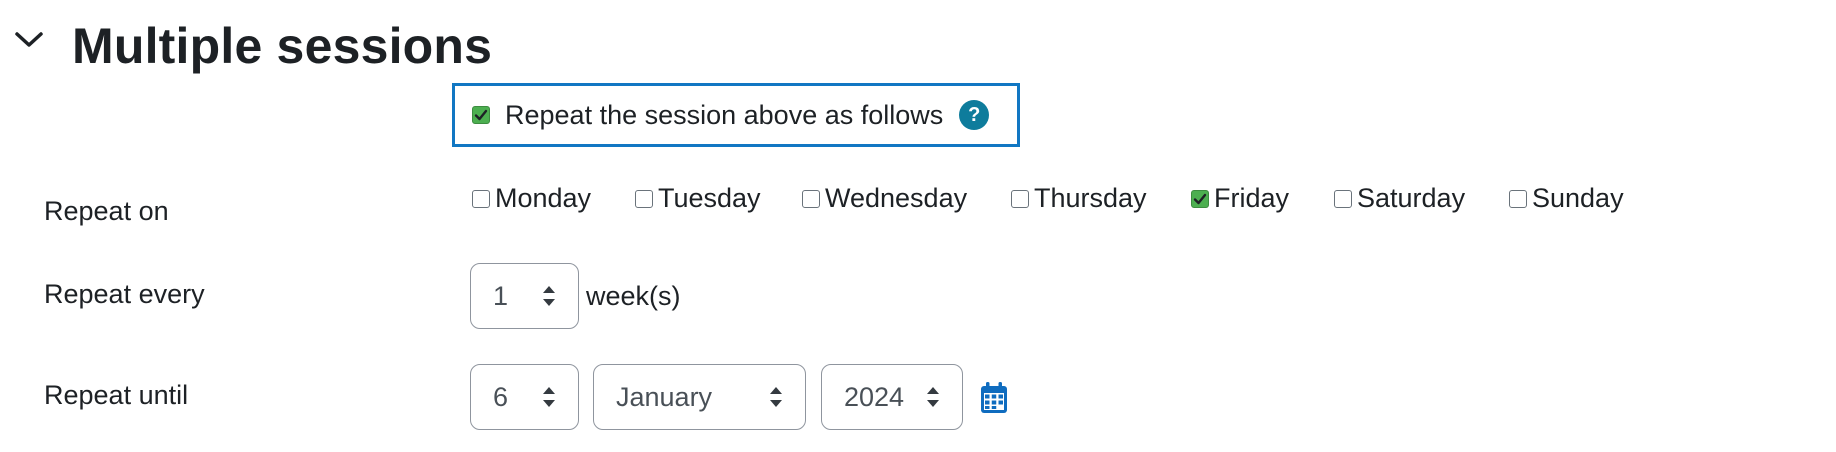  I want to click on select-value: 6, so click(501, 396).